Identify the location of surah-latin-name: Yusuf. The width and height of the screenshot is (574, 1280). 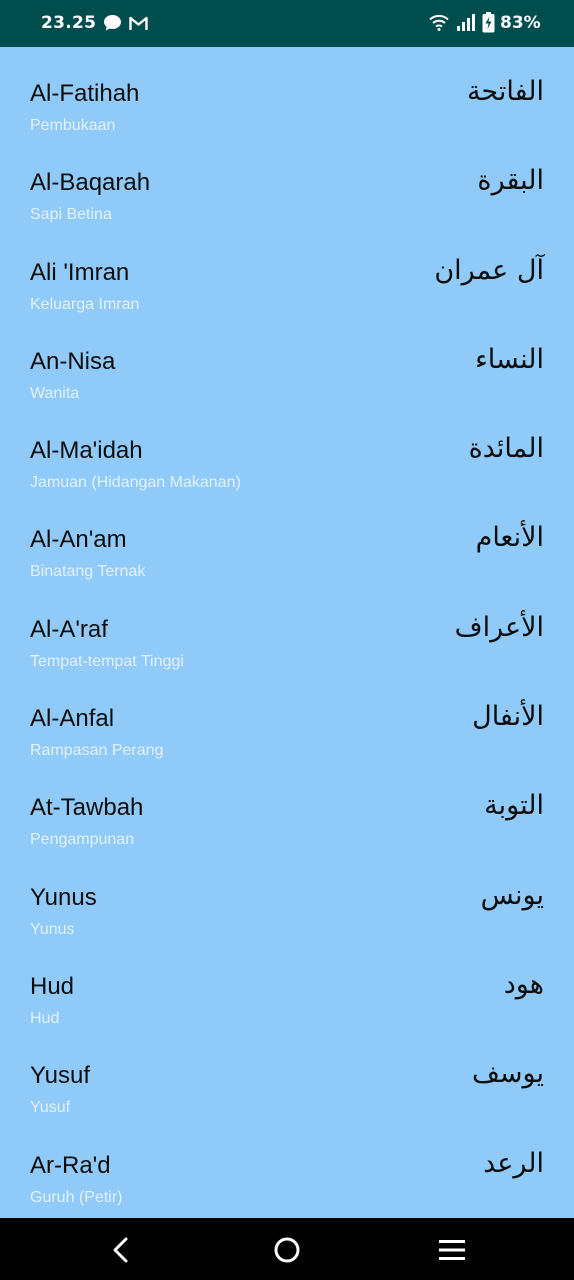
(60, 1076).